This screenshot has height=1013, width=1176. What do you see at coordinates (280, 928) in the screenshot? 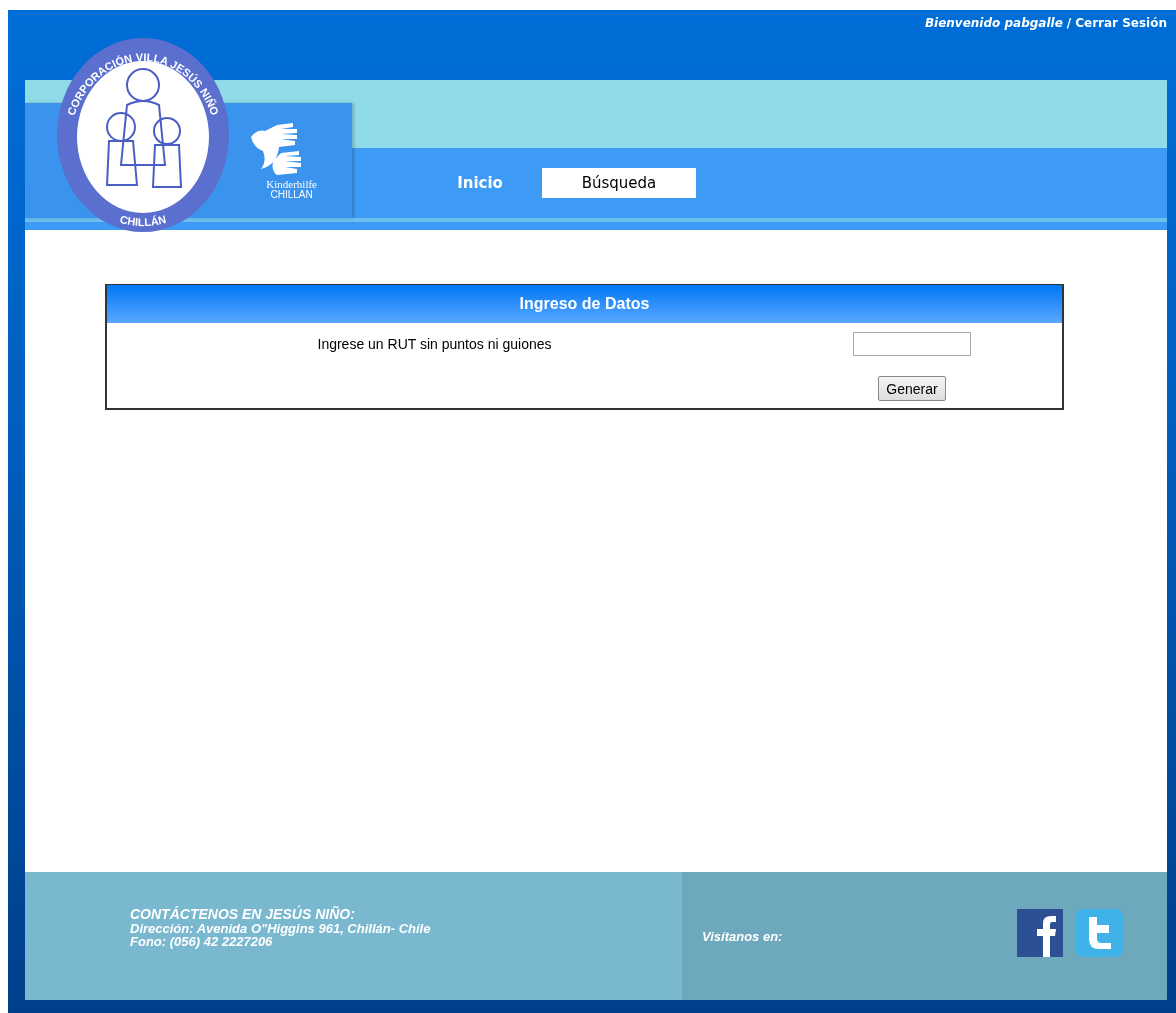
I see `address-text: Dirección: Avenida O"Higgins 961, Chillán- Chile` at bounding box center [280, 928].